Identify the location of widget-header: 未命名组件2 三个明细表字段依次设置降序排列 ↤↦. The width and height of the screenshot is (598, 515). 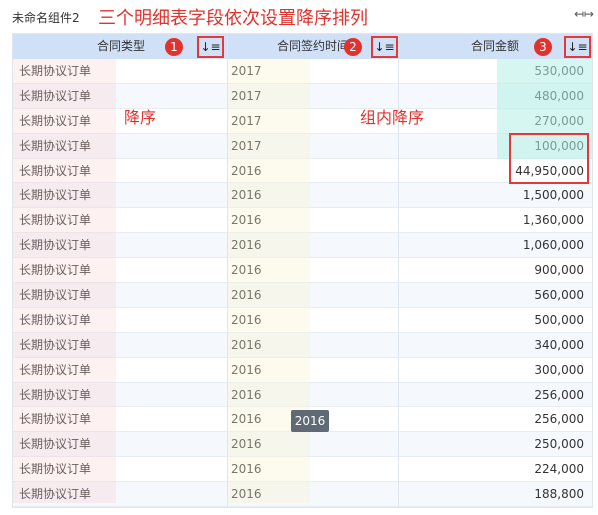
(299, 16).